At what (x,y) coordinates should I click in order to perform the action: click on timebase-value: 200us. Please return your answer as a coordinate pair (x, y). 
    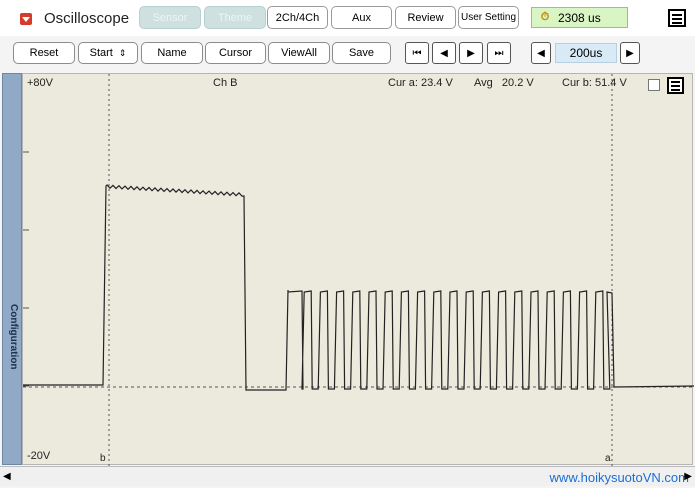
    Looking at the image, I should click on (586, 53).